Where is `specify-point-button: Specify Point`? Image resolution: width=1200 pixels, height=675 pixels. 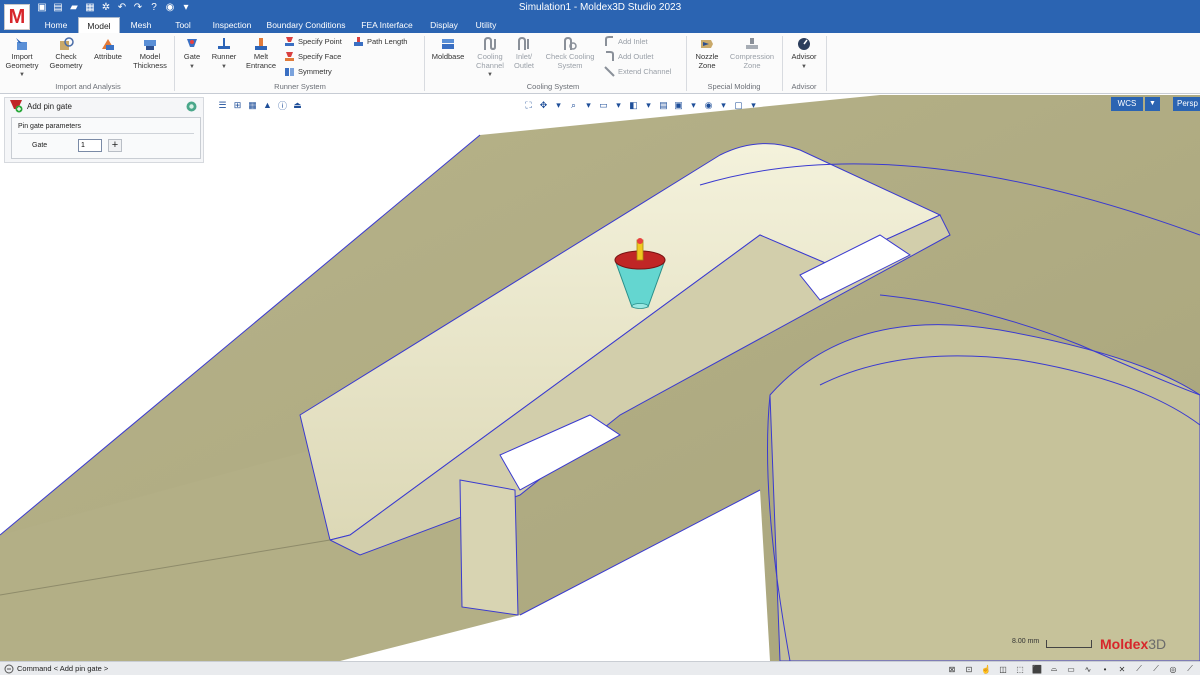
specify-point-button: Specify Point is located at coordinates (313, 41).